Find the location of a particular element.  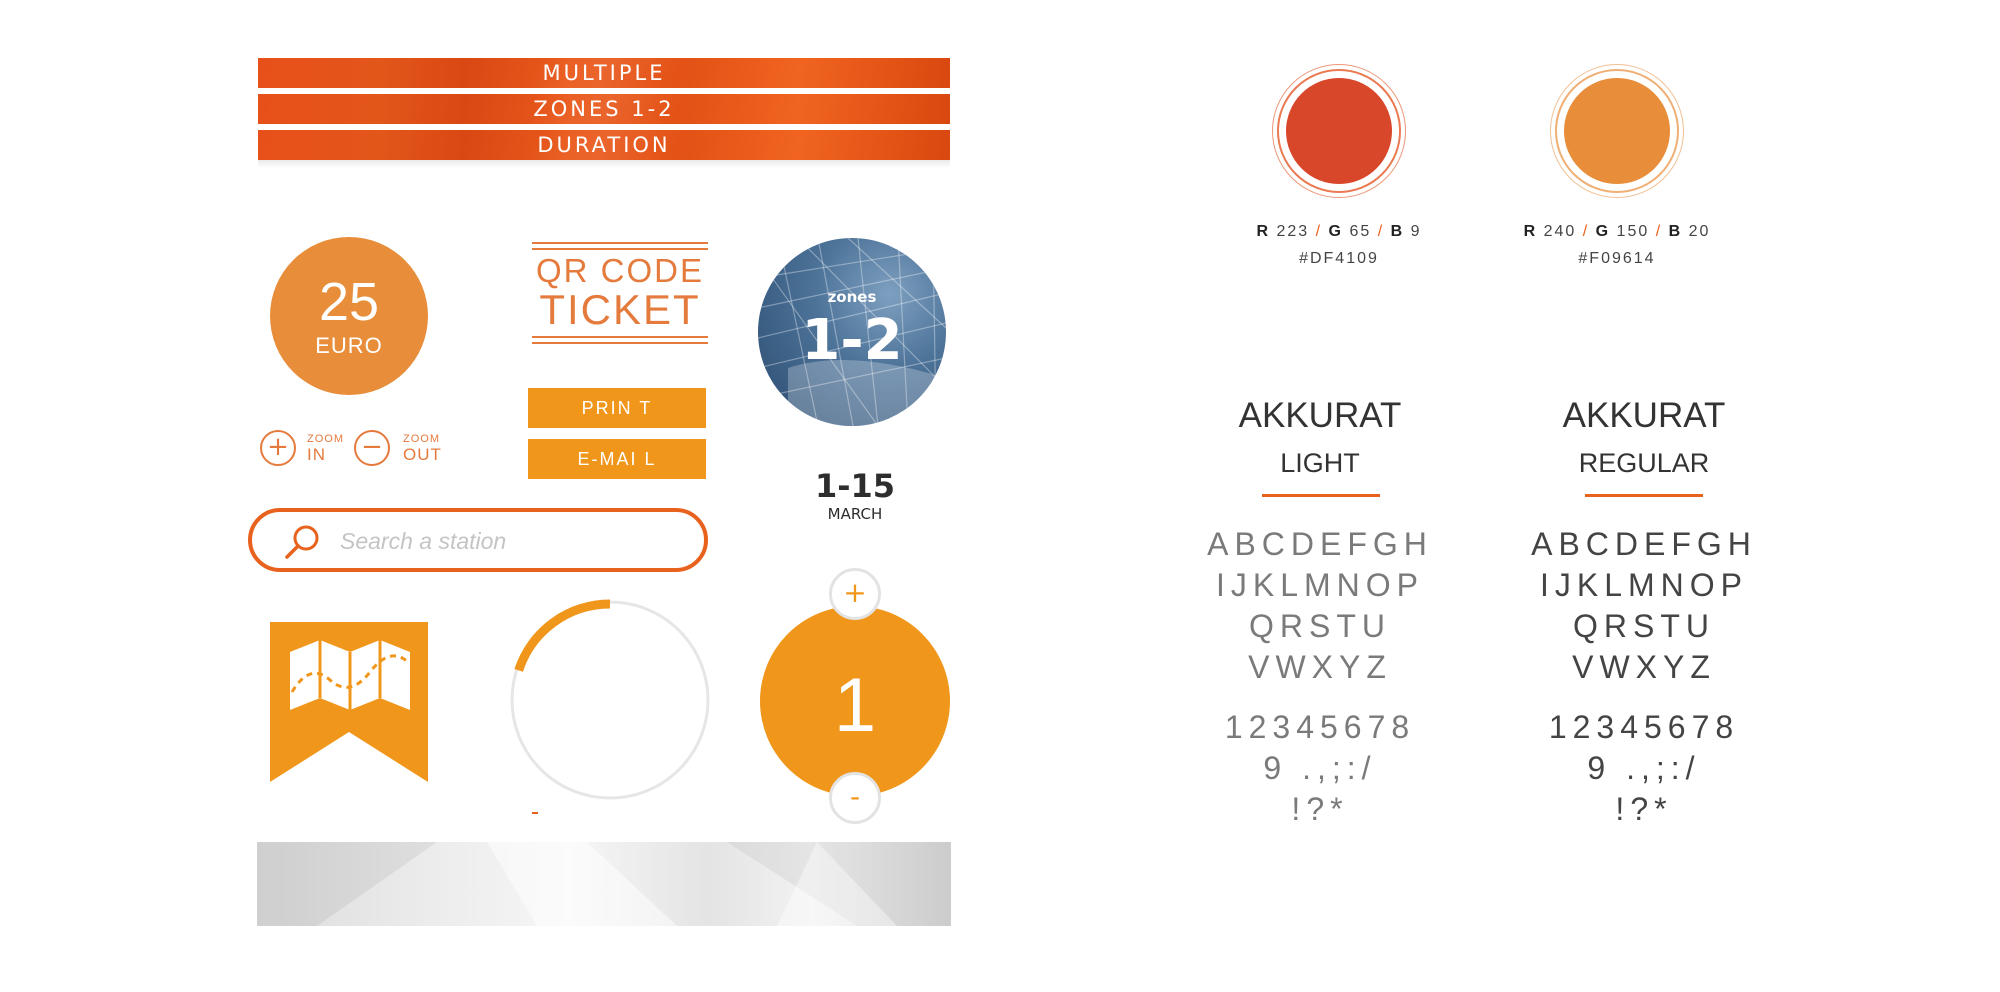

g-value: 65 is located at coordinates (1360, 231).